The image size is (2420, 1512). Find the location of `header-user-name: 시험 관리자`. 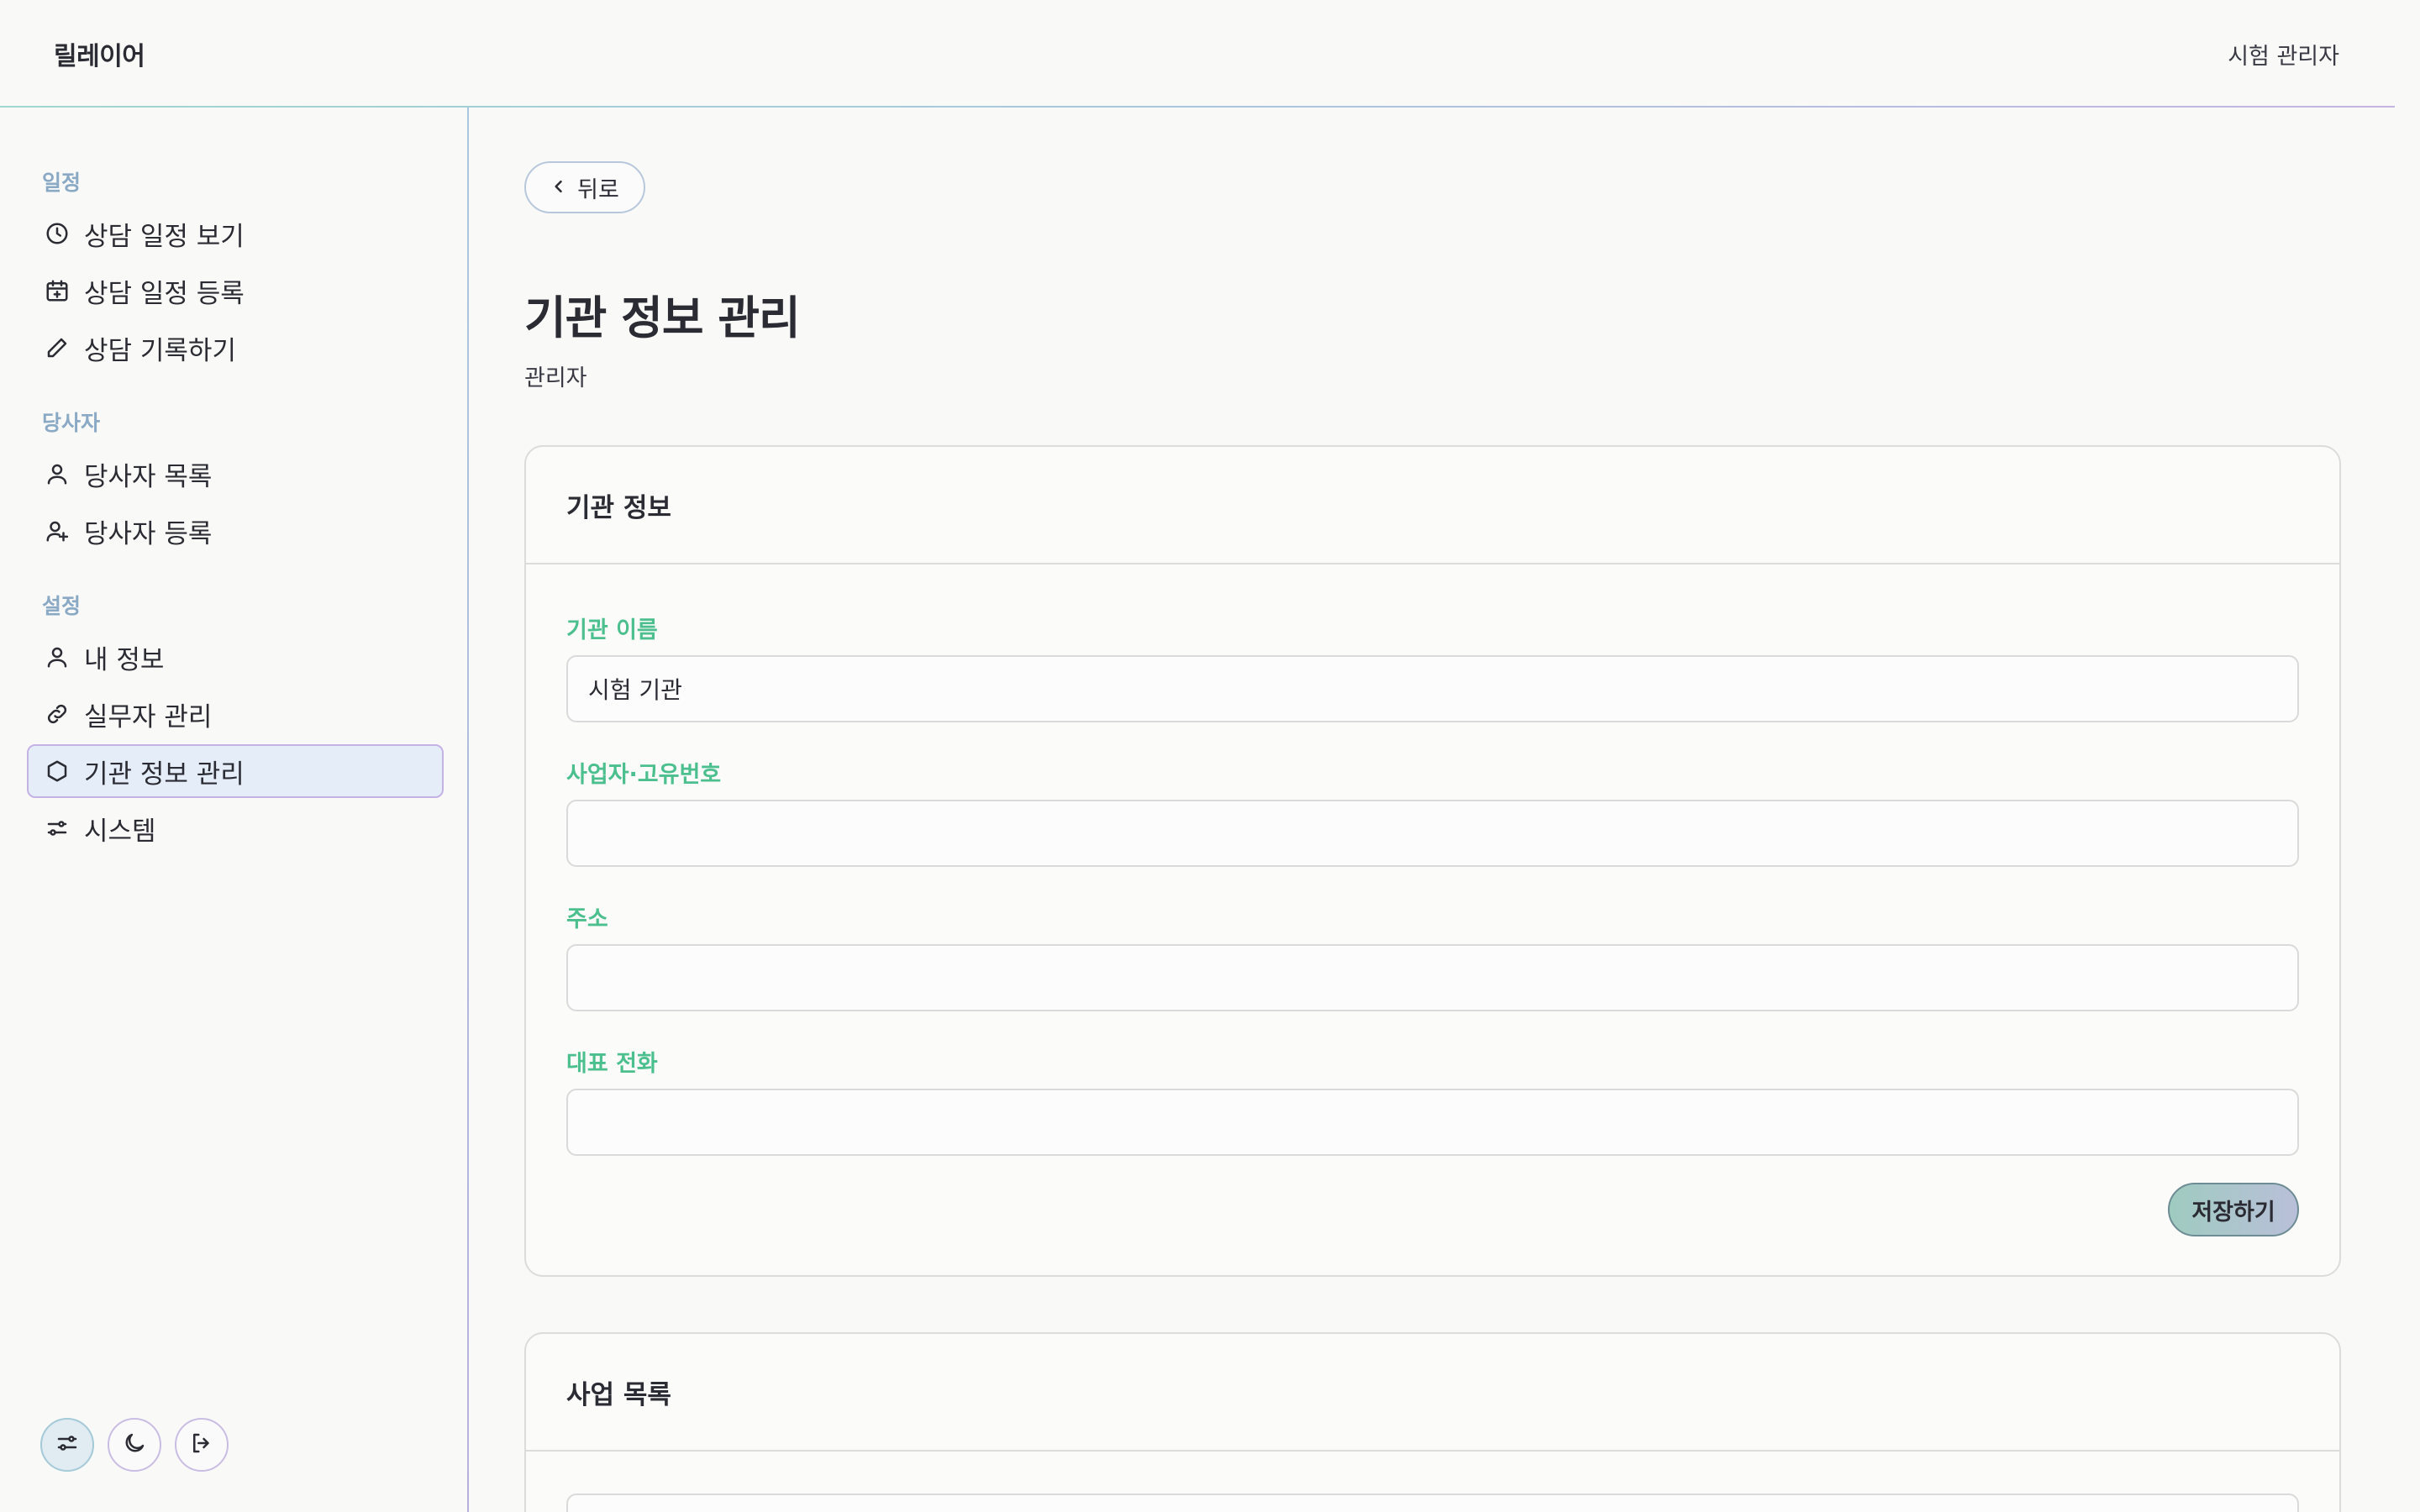

header-user-name: 시험 관리자 is located at coordinates (2283, 54).